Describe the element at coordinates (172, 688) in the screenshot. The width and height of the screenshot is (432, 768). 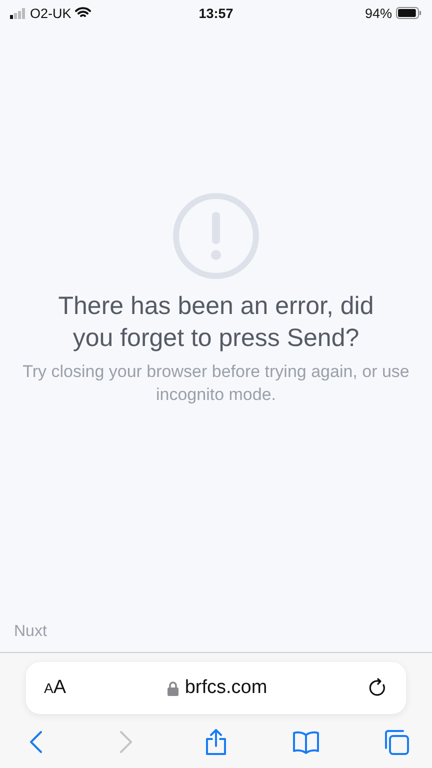
I see `lock-icon` at that location.